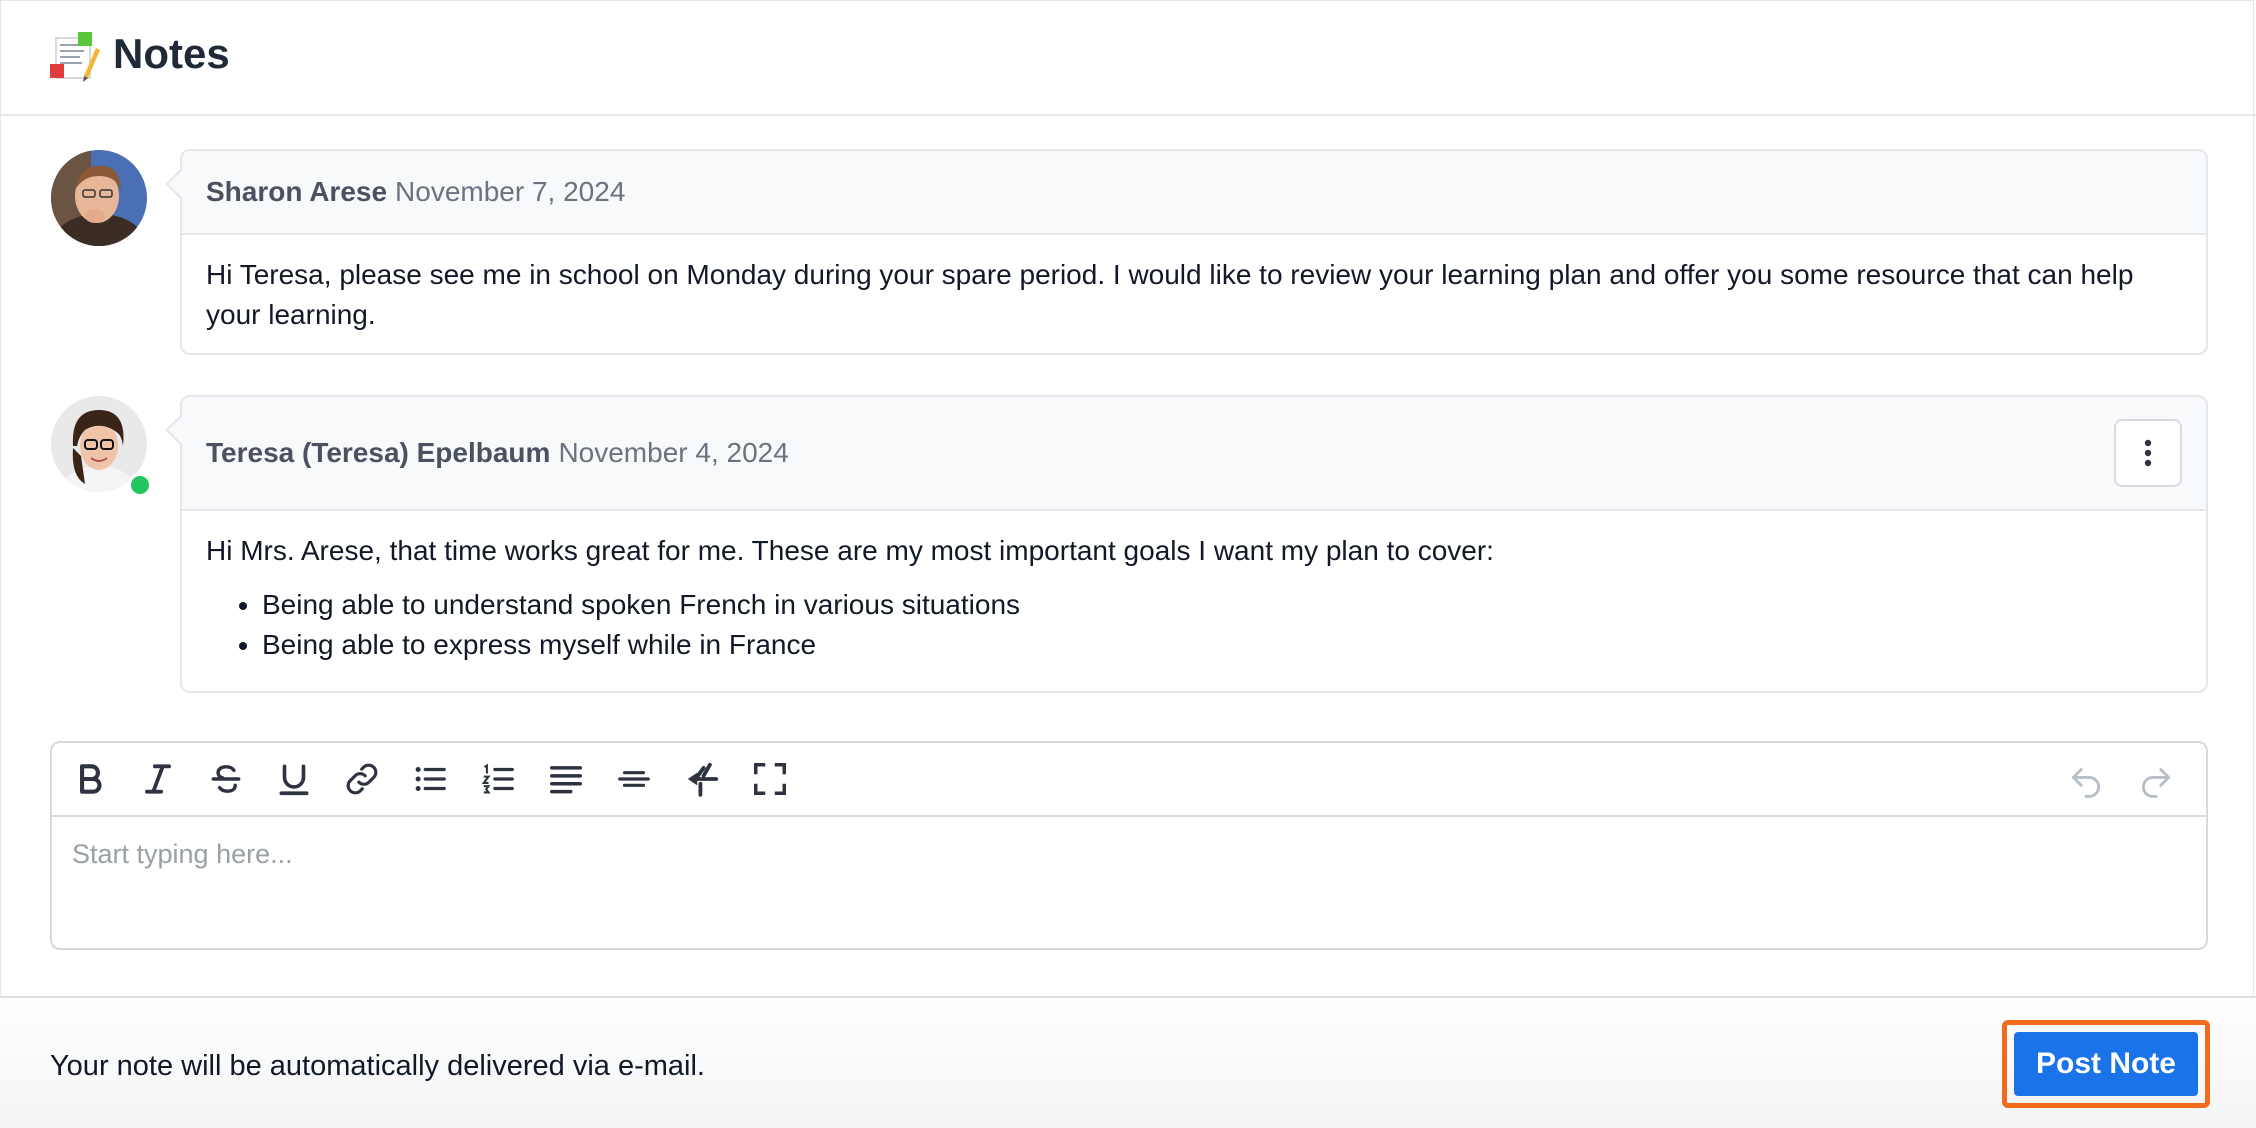  I want to click on horizontal-rule-button, so click(634, 779).